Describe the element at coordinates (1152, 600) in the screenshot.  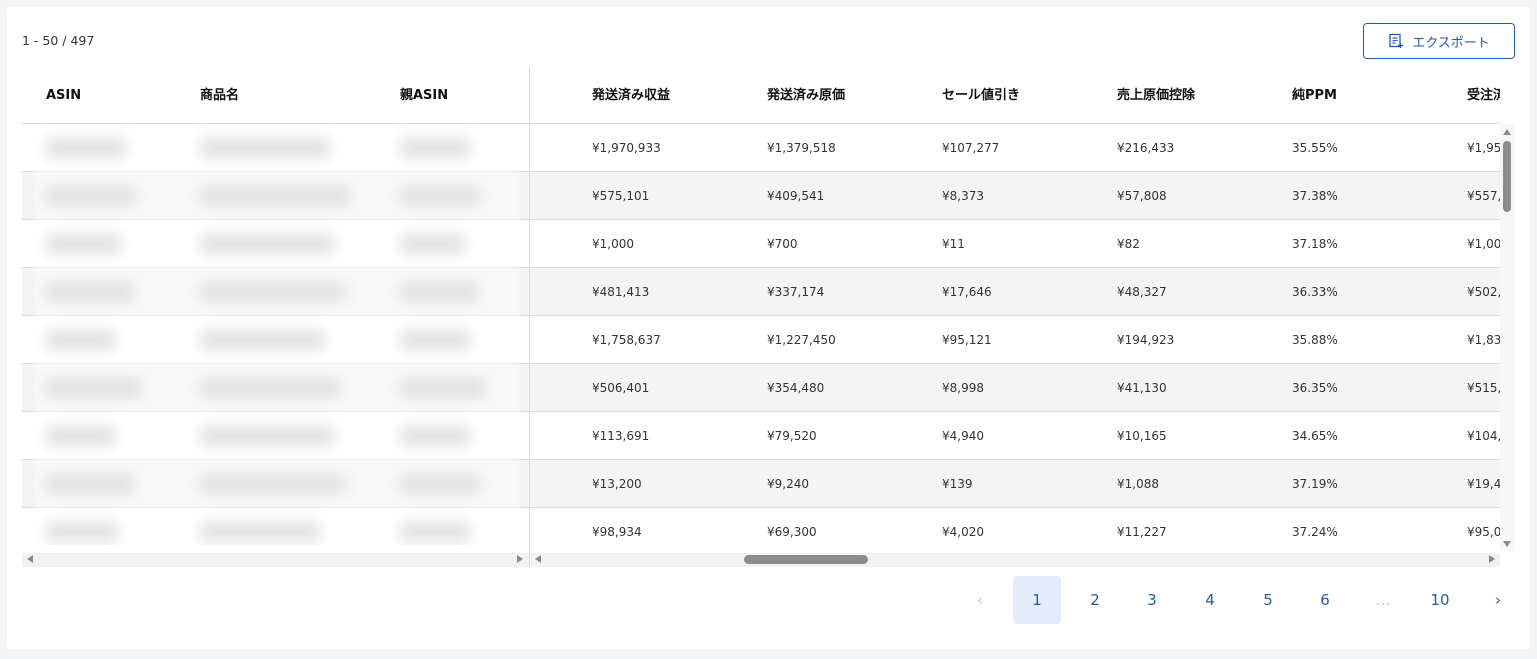
I see `page-button-3: 3` at that location.